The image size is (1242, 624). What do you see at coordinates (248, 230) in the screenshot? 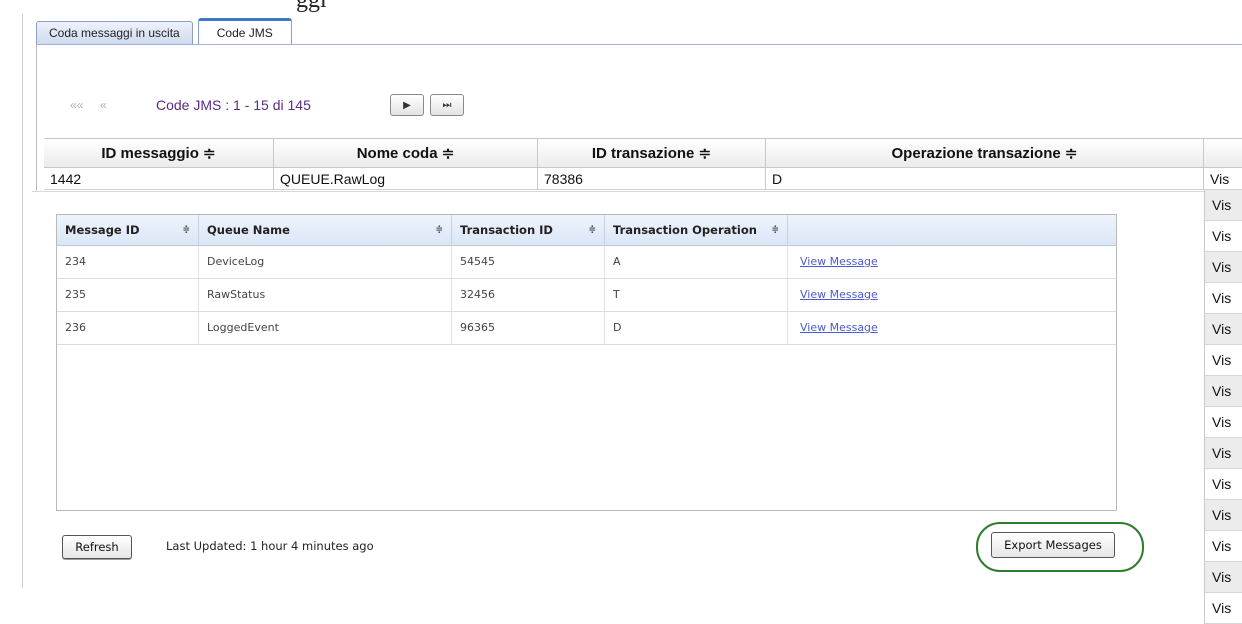
I see `col-label: Queue Name` at bounding box center [248, 230].